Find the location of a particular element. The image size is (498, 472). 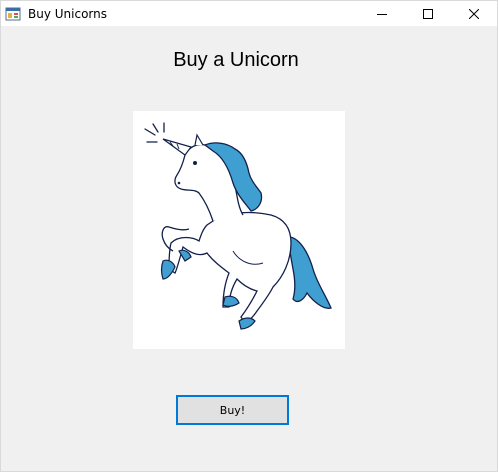

maximize-icon is located at coordinates (428, 13).